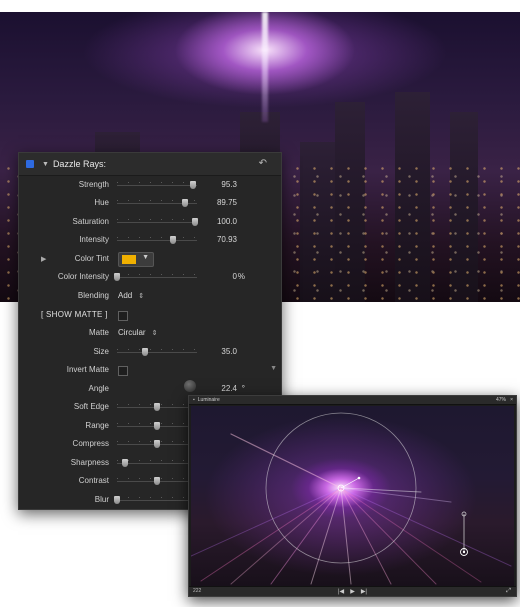 This screenshot has height=607, width=520. Describe the element at coordinates (155, 277) in the screenshot. I see `color-intensity-slider` at that location.